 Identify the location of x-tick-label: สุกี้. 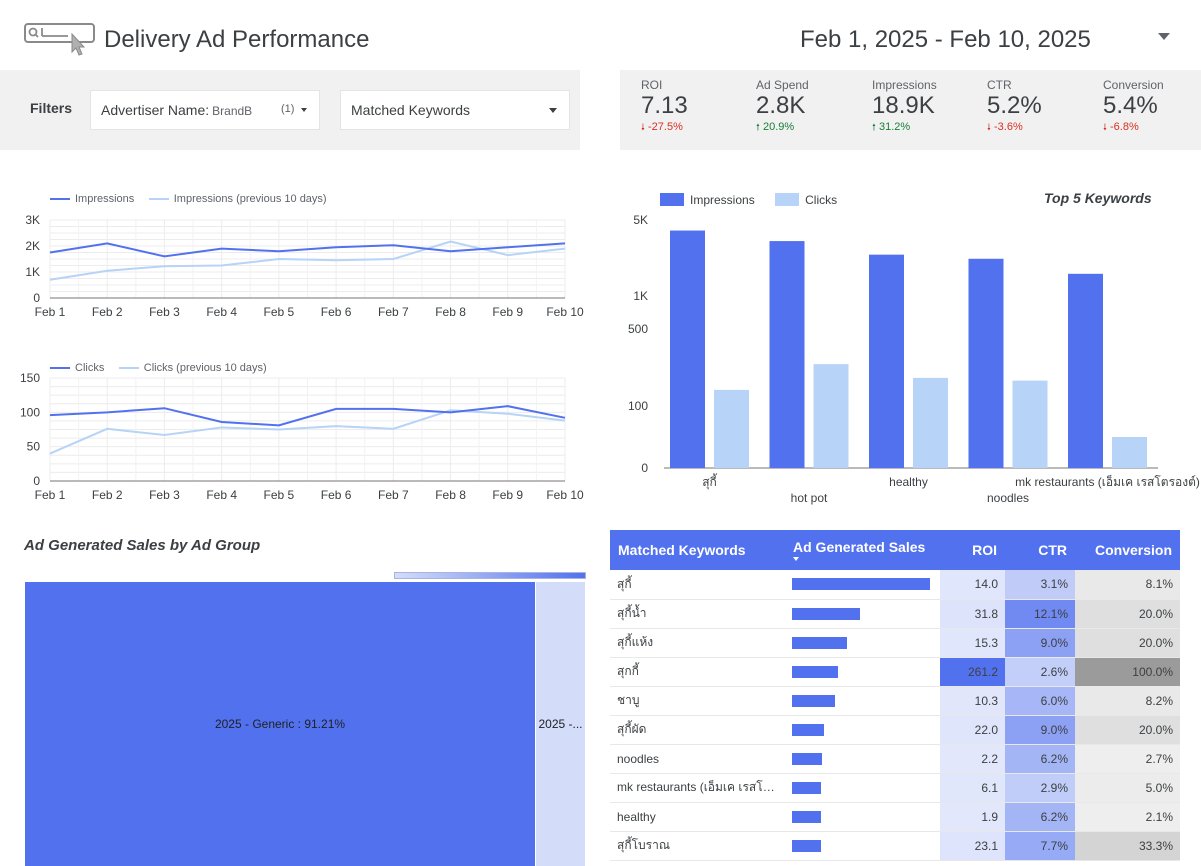
(710, 481).